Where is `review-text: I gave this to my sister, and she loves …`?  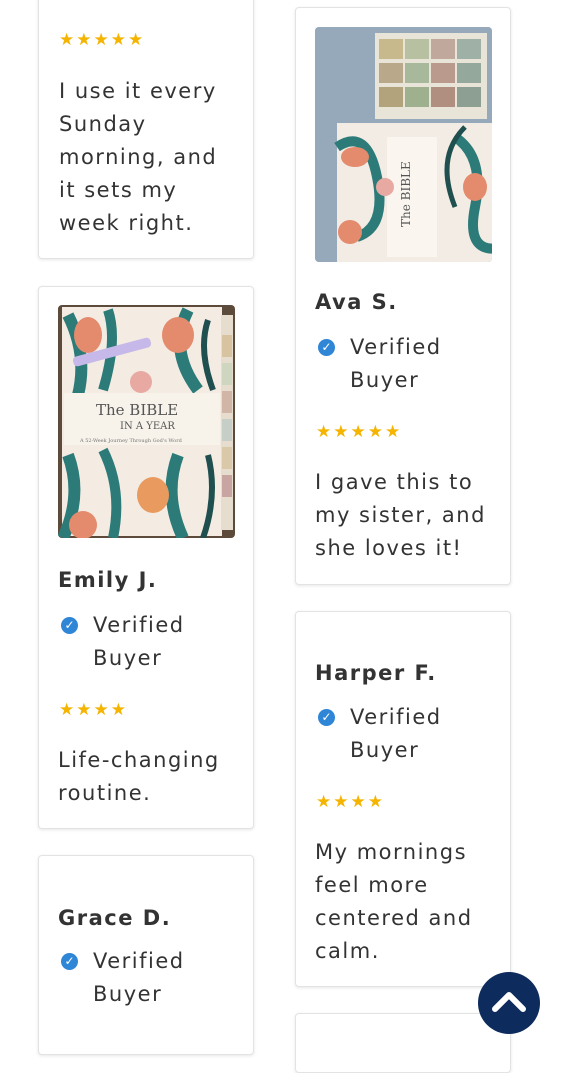 review-text: I gave this to my sister, and she loves … is located at coordinates (400, 515).